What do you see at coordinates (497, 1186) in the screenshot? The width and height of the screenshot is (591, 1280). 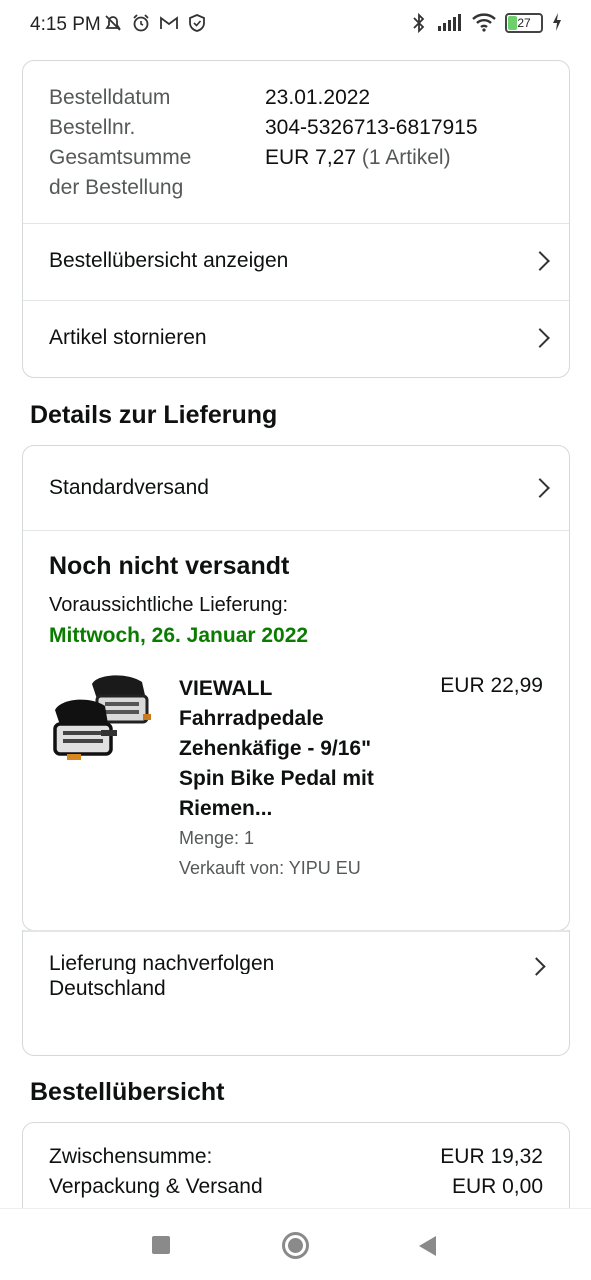 I see `shipping-cost-value: EUR 0,00` at bounding box center [497, 1186].